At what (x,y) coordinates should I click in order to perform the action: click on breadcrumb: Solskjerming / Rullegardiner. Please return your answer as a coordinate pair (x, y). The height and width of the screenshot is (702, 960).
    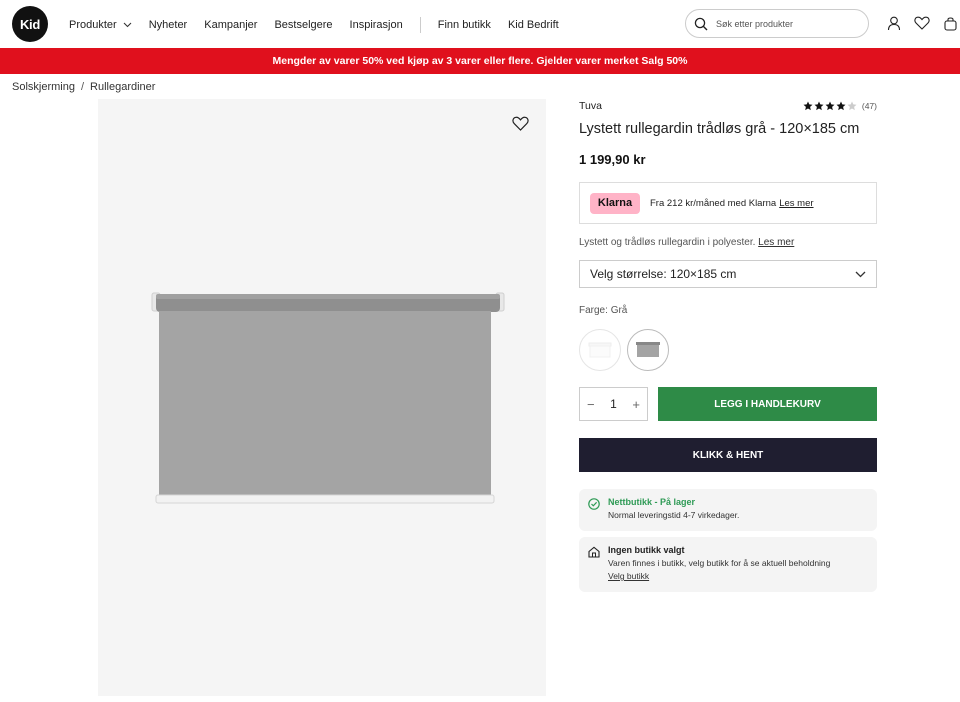
    Looking at the image, I should click on (83, 87).